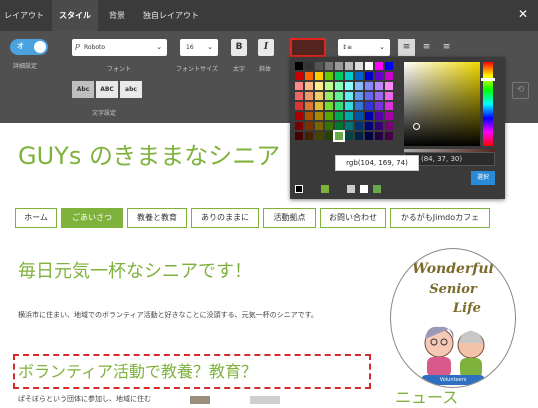  Describe the element at coordinates (137, 370) in the screenshot. I see `section-heading: ボランティア活動で教養？教育？` at that location.